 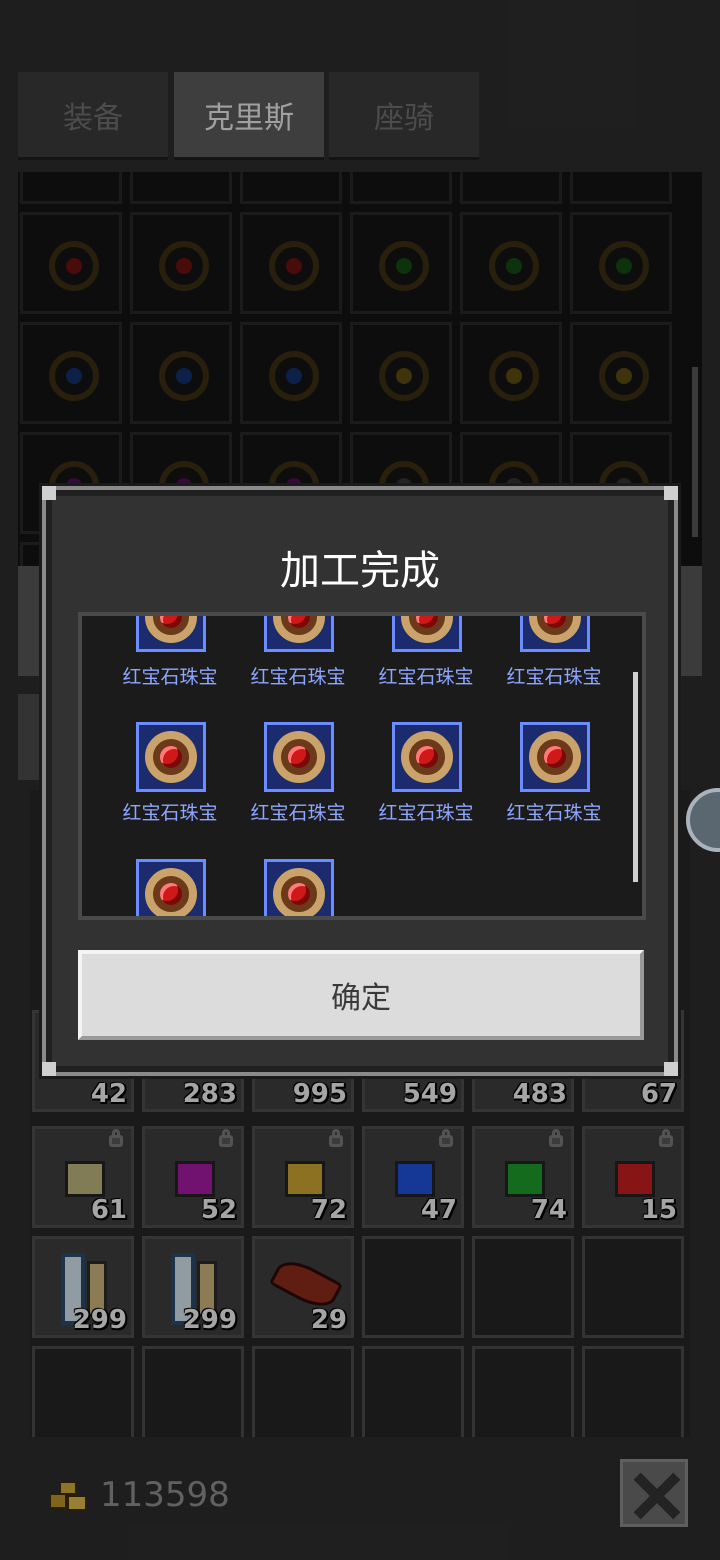 I want to click on confirm-button: 确定, so click(x=361, y=995).